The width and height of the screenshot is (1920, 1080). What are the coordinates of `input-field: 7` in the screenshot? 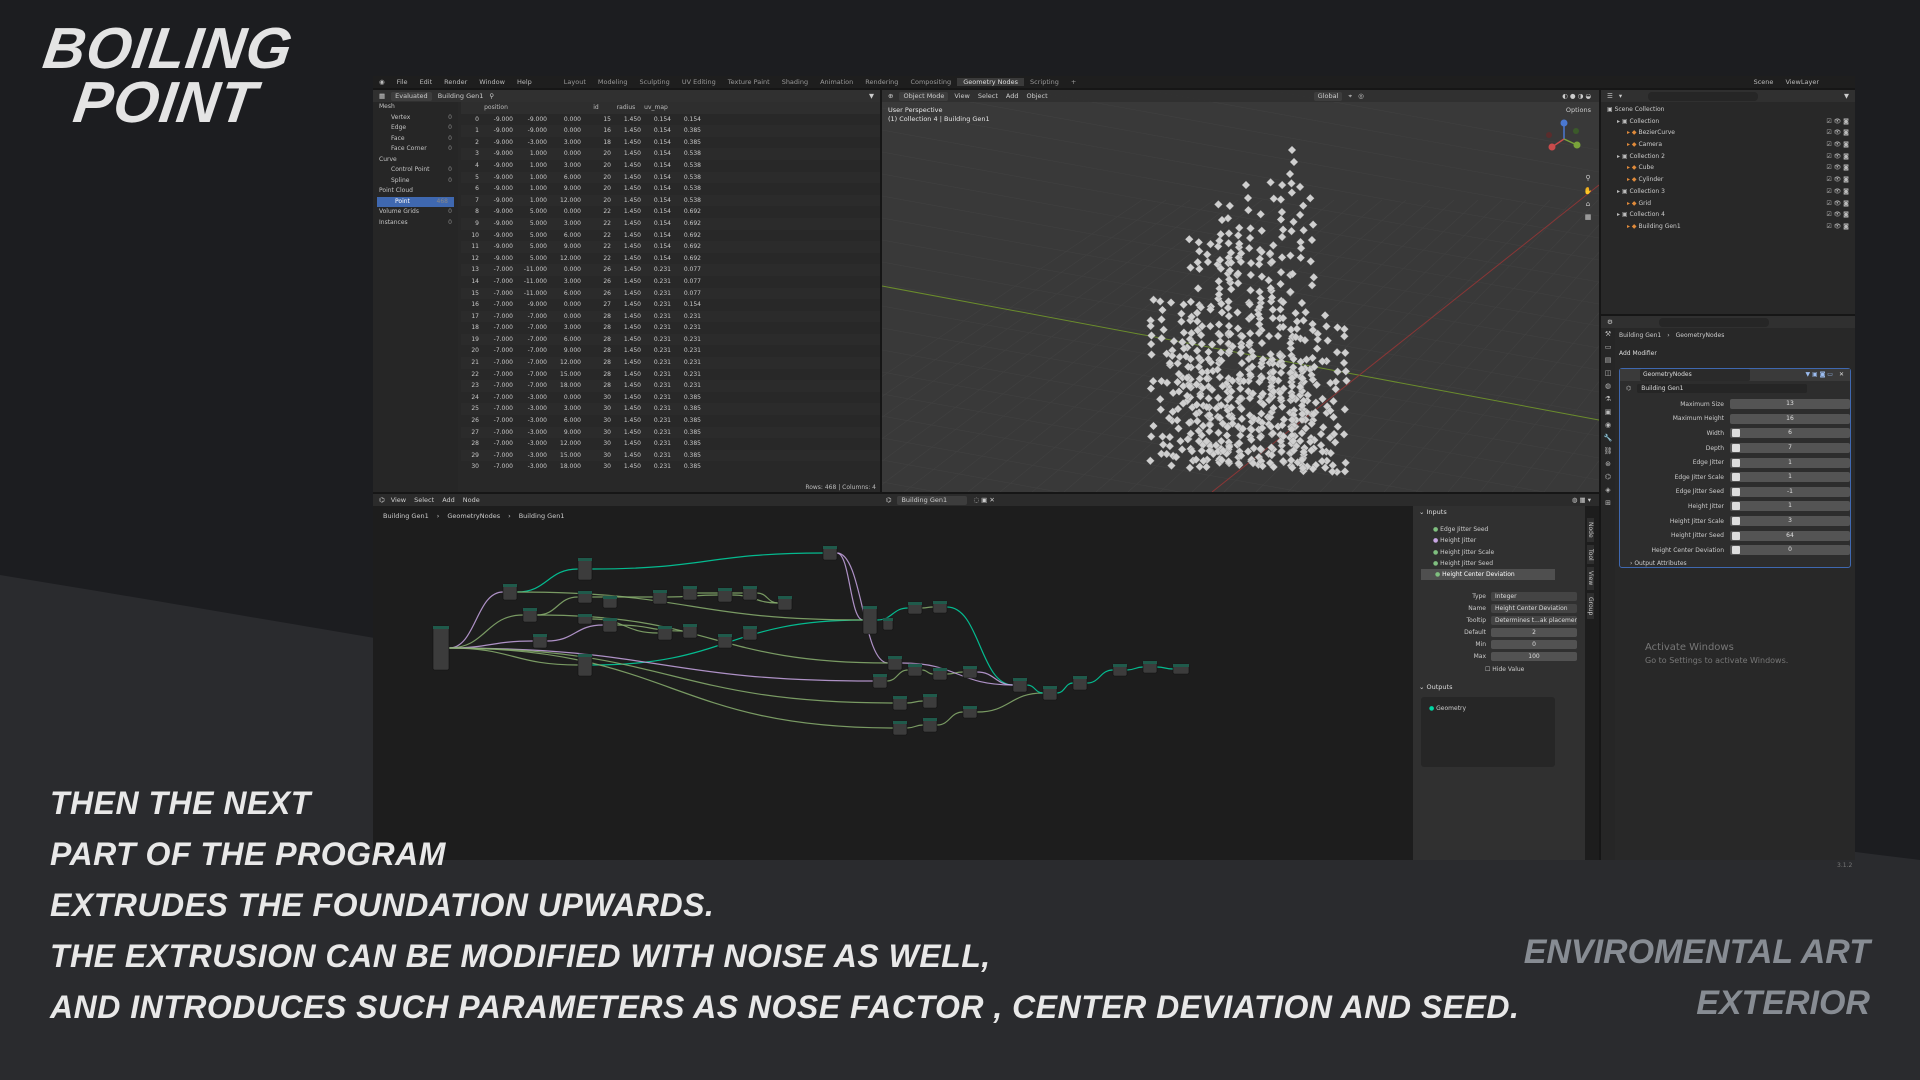 It's located at (1790, 448).